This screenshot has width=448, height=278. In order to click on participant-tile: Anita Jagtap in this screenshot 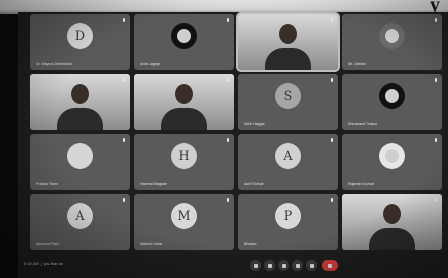, I will do `click(184, 42)`.